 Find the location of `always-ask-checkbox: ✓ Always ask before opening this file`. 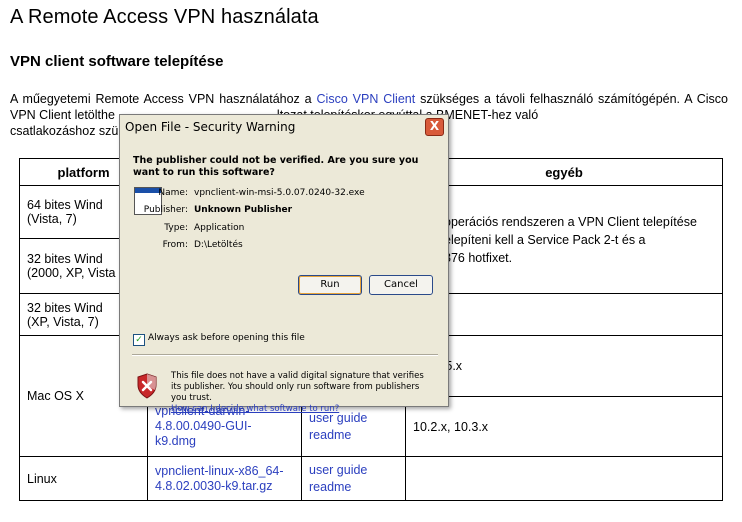

always-ask-checkbox: ✓ Always ask before opening this file is located at coordinates (219, 339).